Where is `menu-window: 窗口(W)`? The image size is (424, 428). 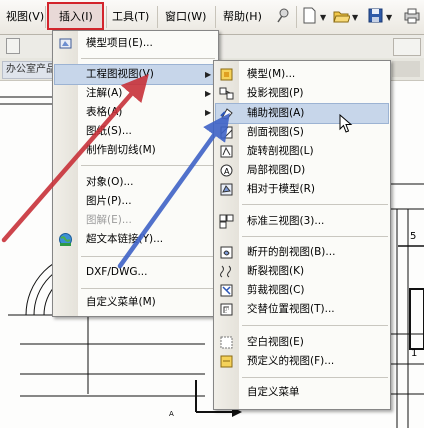
menu-window: 窗口(W) is located at coordinates (185, 17).